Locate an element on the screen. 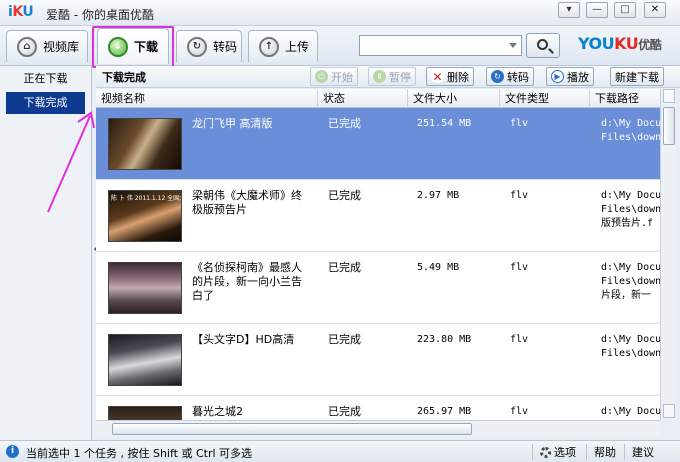 This screenshot has width=680, height=462. window-title: 爱酷 - 你的桌面优酷 is located at coordinates (100, 15).